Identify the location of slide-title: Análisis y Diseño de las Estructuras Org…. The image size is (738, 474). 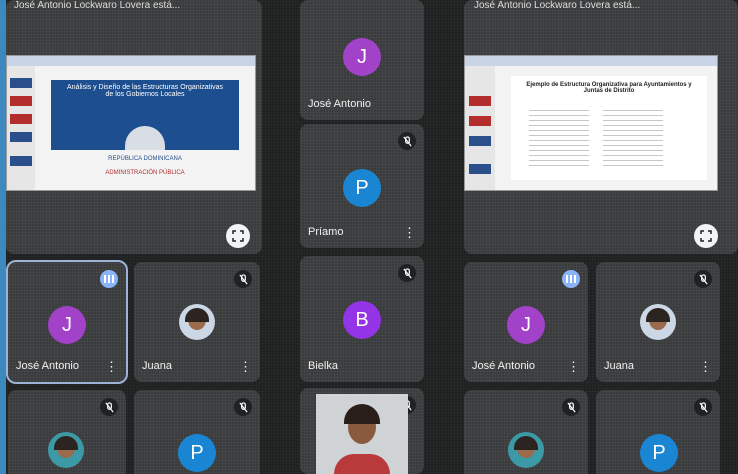
(145, 91).